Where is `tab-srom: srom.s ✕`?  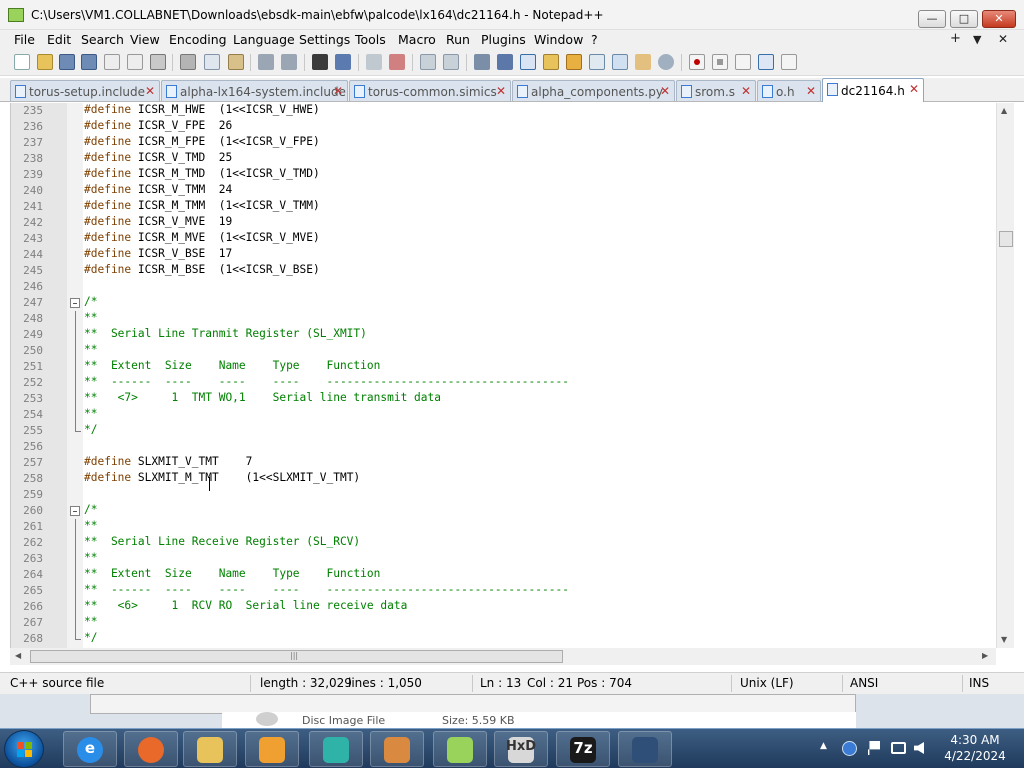
tab-srom: srom.s ✕ is located at coordinates (716, 90).